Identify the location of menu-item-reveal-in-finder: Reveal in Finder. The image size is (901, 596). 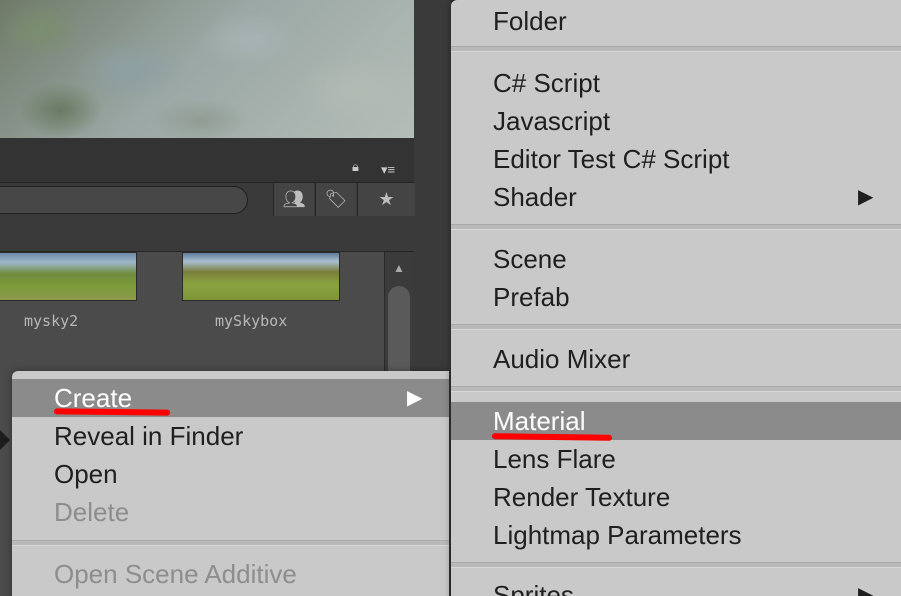
(230, 436).